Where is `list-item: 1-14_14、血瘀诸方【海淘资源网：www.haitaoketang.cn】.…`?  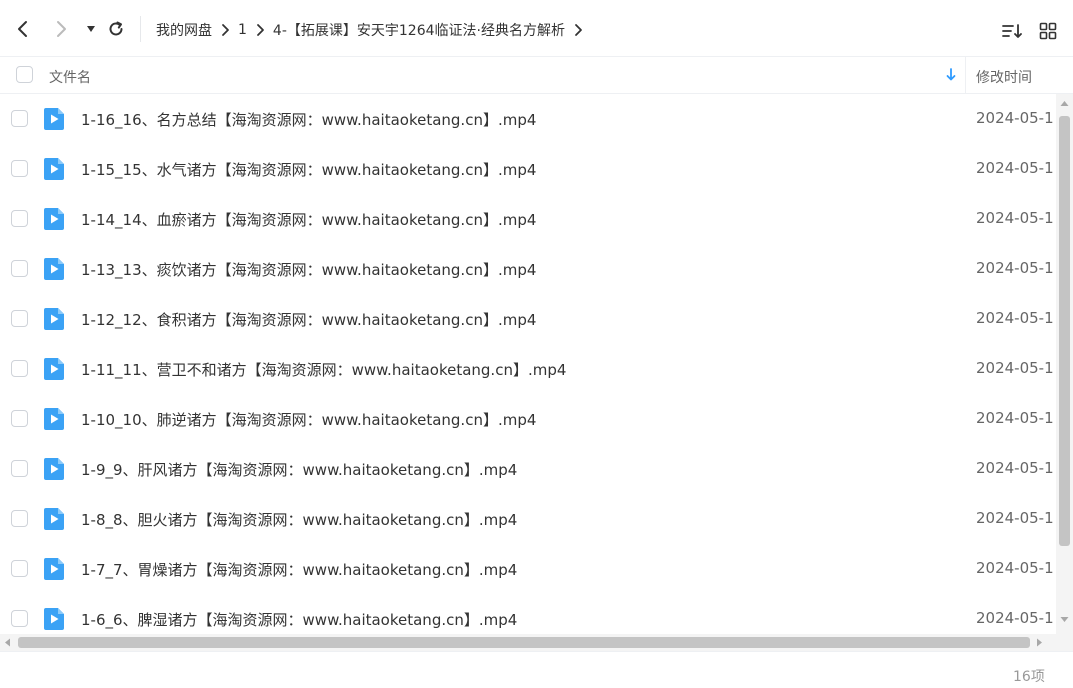
list-item: 1-14_14、血瘀诸方【海淘资源网：www.haitaoketang.cn】.… is located at coordinates (528, 219).